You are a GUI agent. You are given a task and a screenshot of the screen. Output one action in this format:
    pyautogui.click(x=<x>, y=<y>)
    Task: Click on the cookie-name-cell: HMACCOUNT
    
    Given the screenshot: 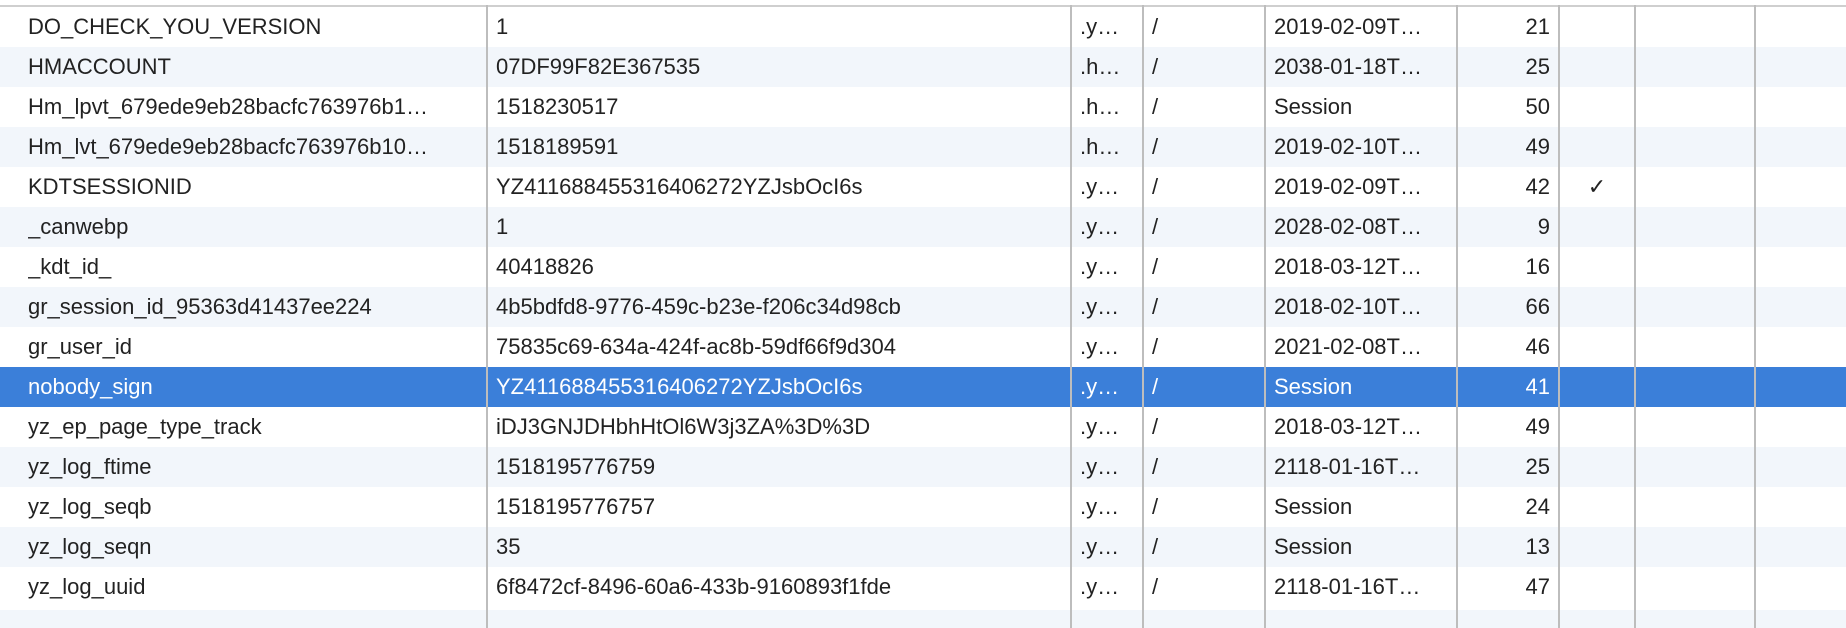 What is the action you would take?
    pyautogui.click(x=99, y=66)
    